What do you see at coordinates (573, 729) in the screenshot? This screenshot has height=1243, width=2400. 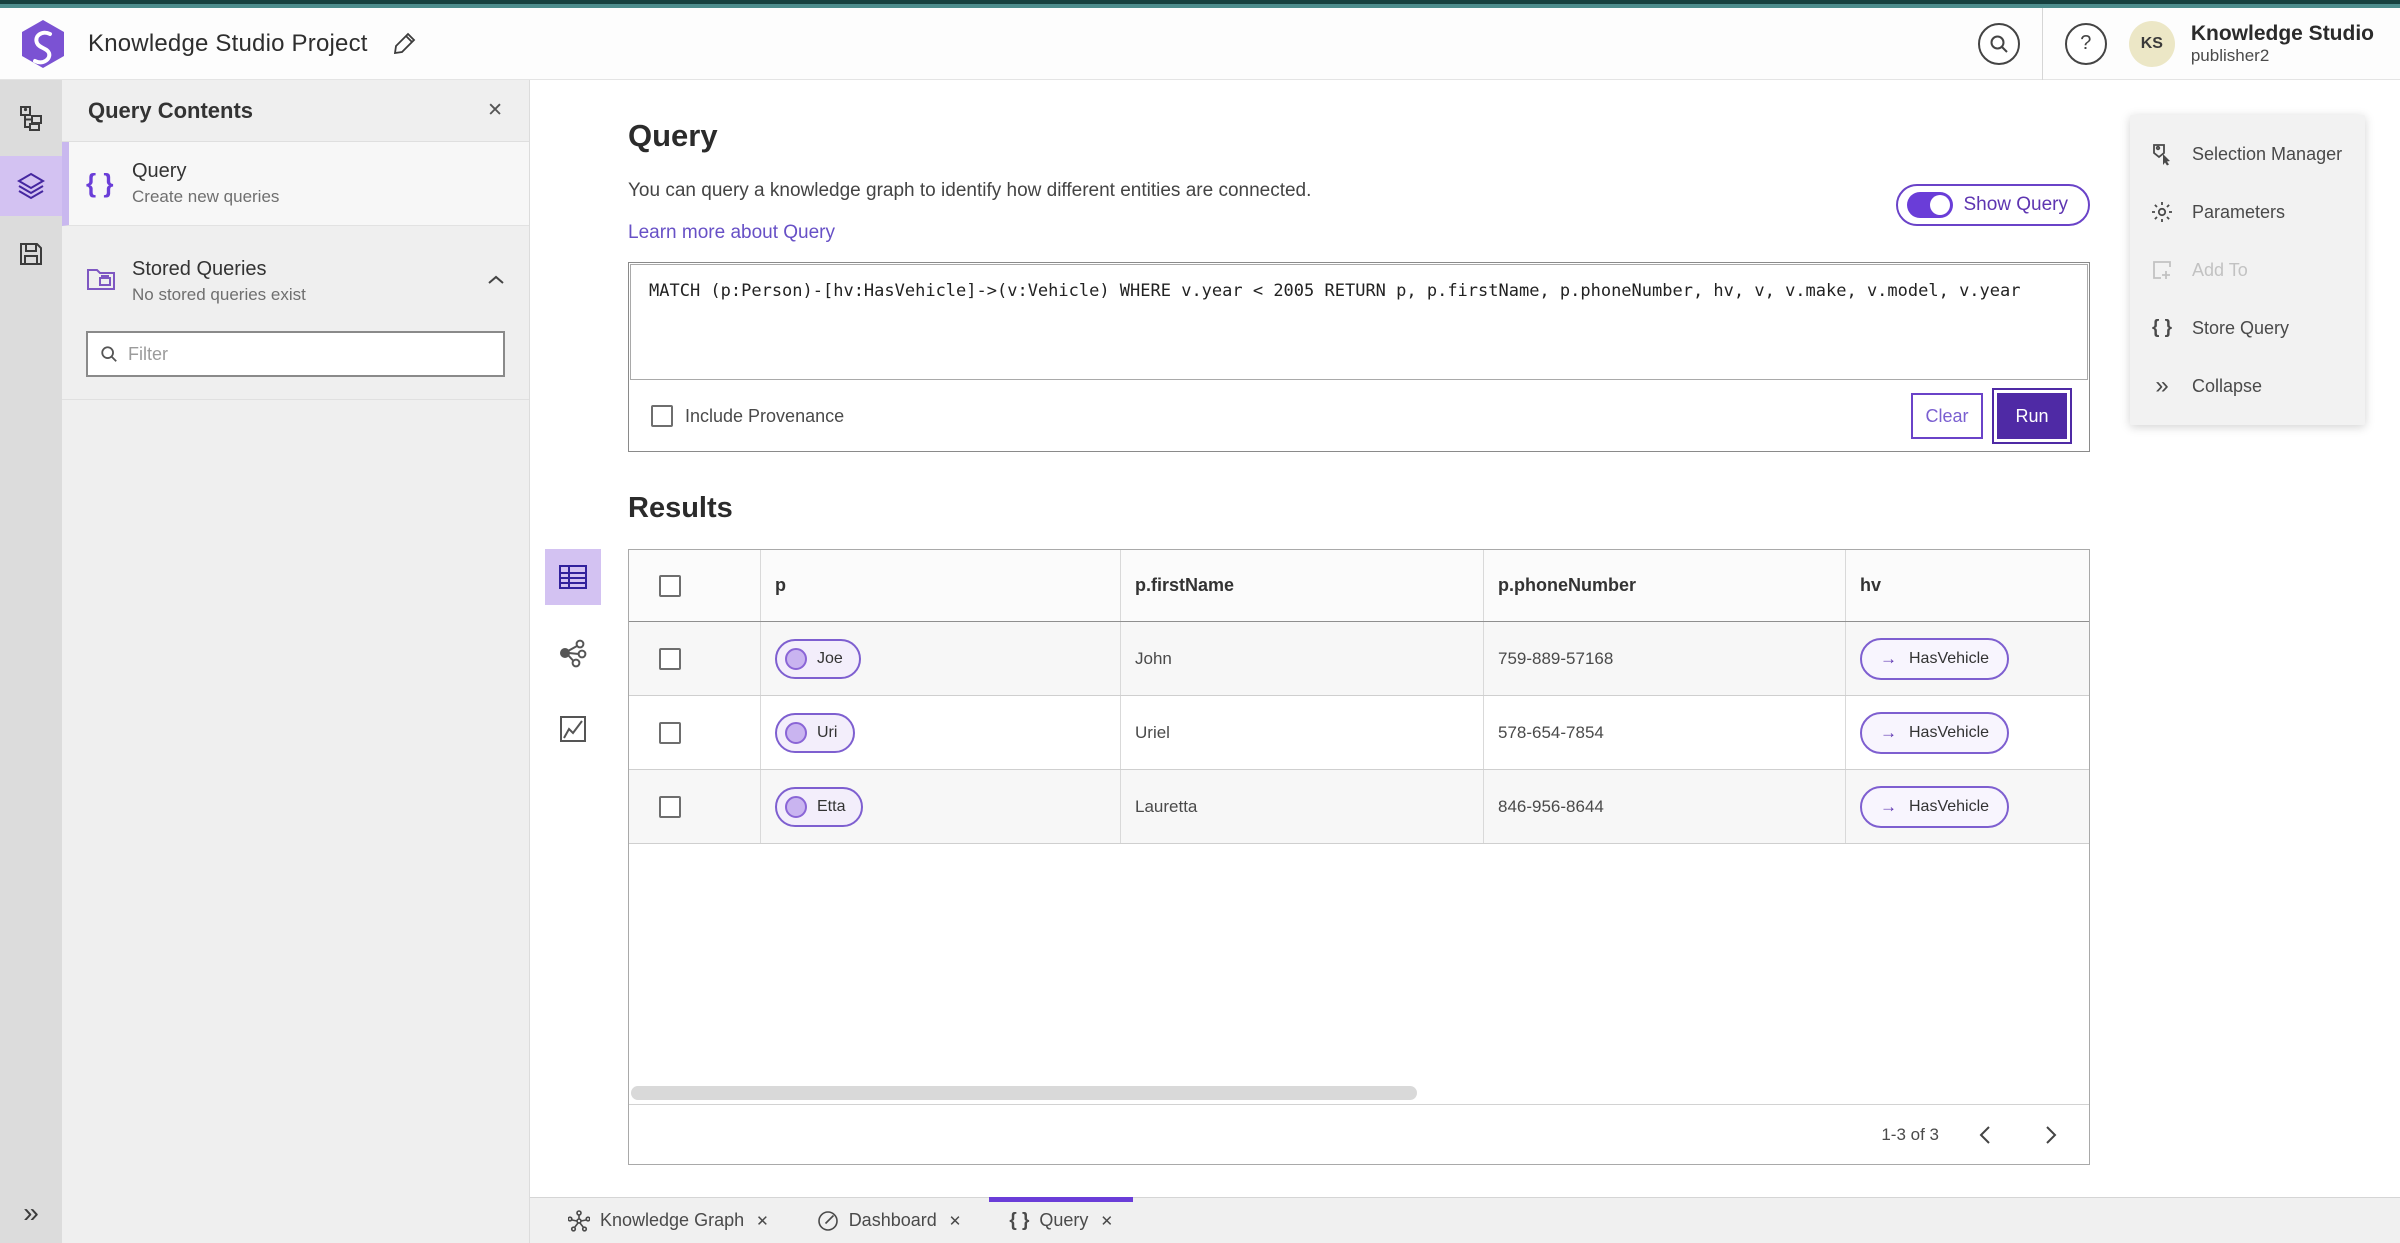 I see `chart-view-icon` at bounding box center [573, 729].